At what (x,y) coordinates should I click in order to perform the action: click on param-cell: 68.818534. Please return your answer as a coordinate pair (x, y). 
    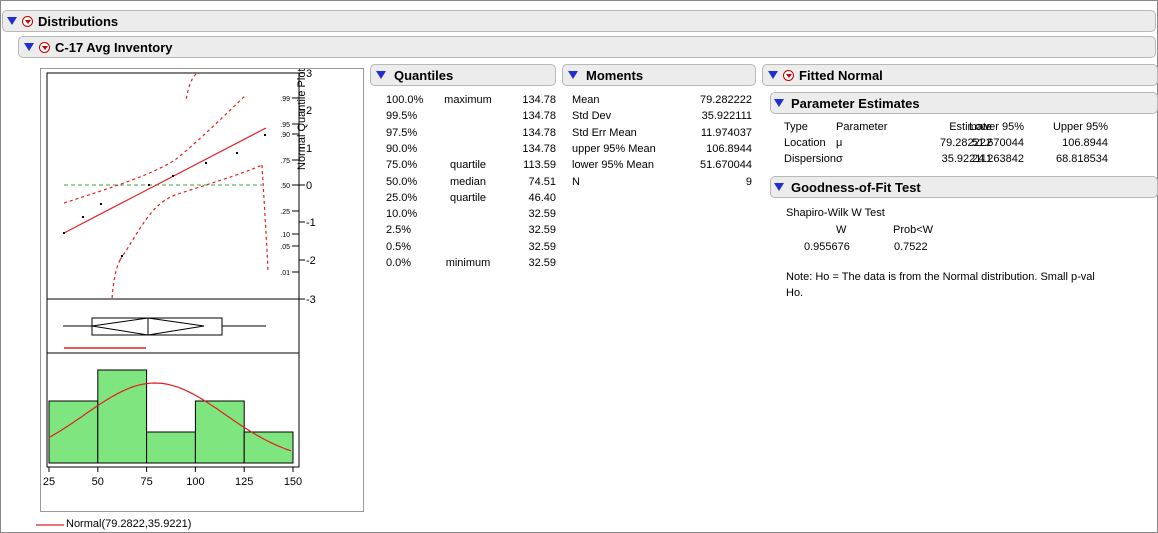
    Looking at the image, I should click on (1082, 159).